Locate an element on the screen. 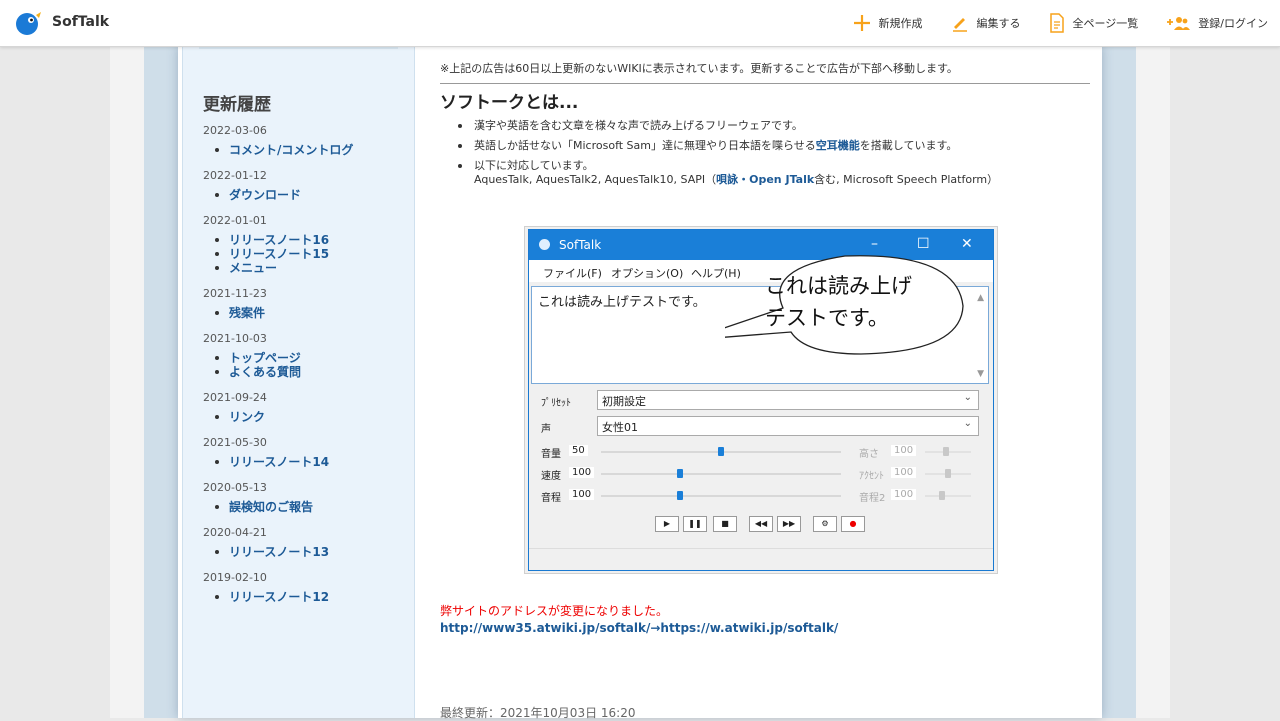 This screenshot has height=721, width=1280. feature-text: を搭載しています。 is located at coordinates (908, 145).